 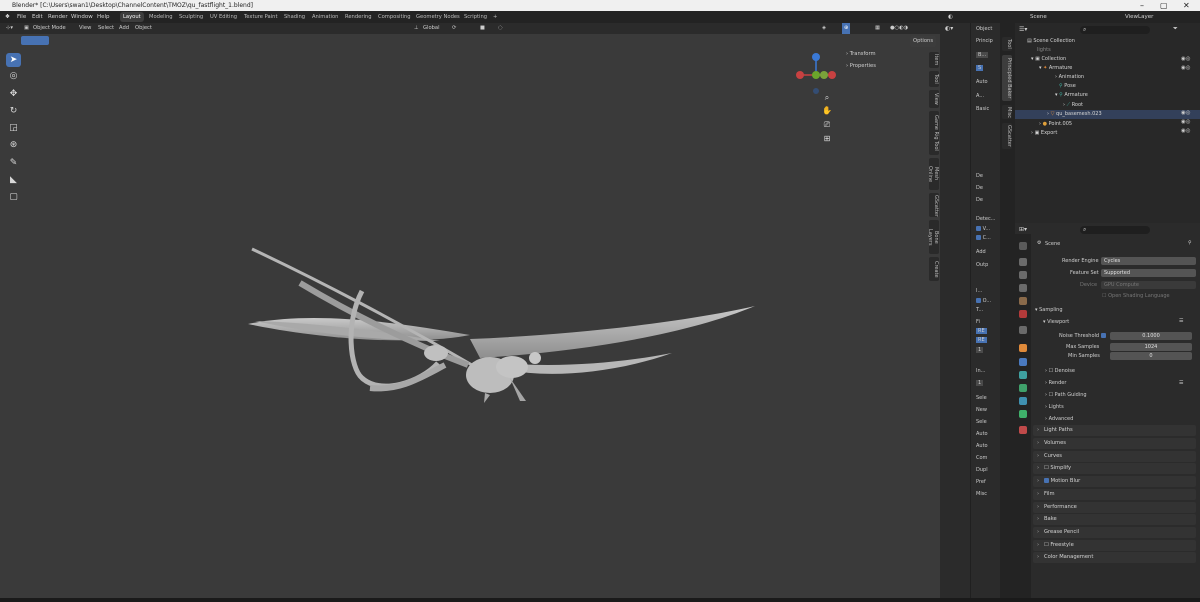 I want to click on measure-tool: ◣, so click(x=13, y=180).